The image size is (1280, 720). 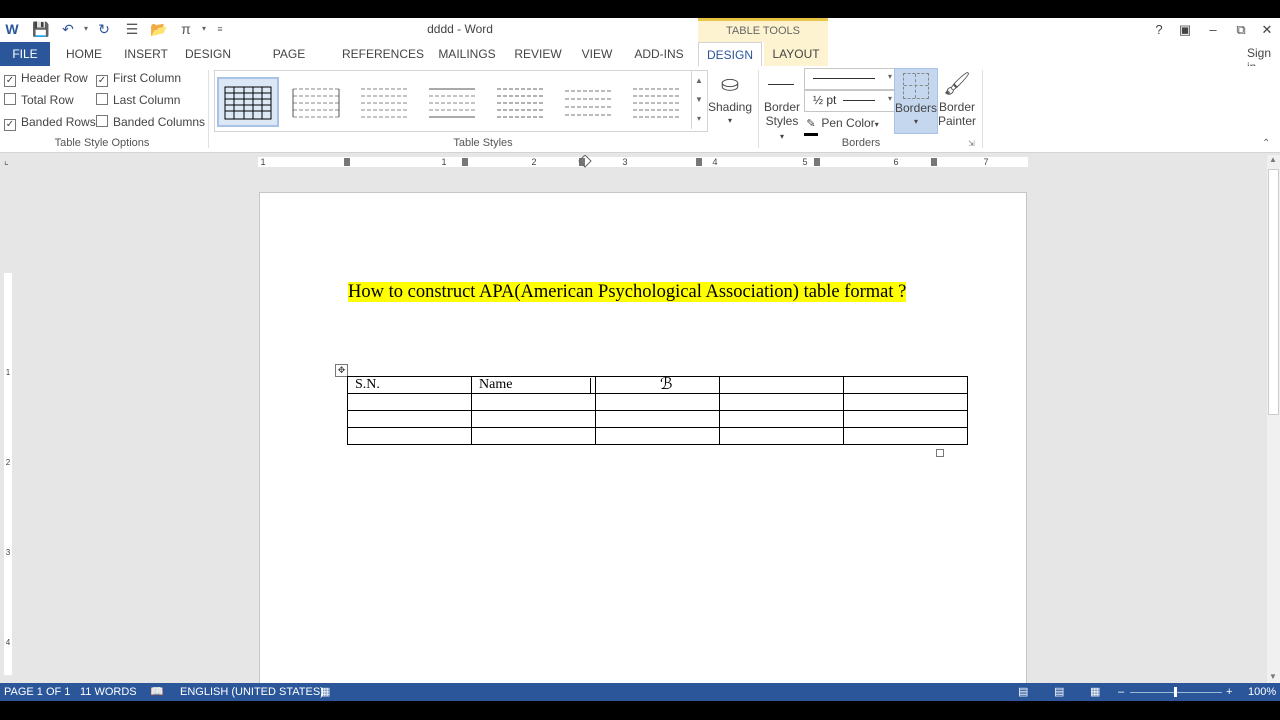 What do you see at coordinates (50, 122) in the screenshot?
I see `banded-rows-checkbox: ✓ Banded Rows` at bounding box center [50, 122].